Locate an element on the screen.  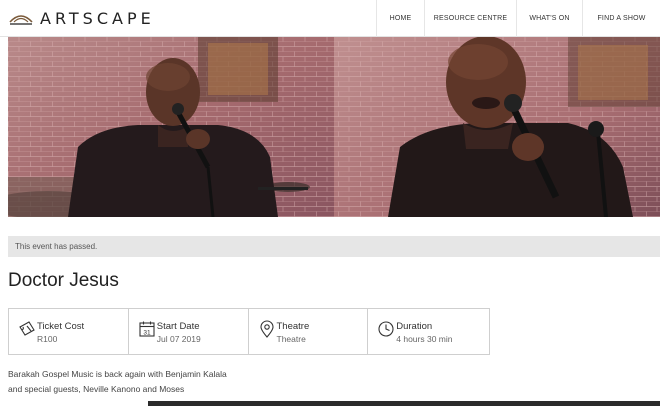
logo-mark-icon is located at coordinates (21, 20).